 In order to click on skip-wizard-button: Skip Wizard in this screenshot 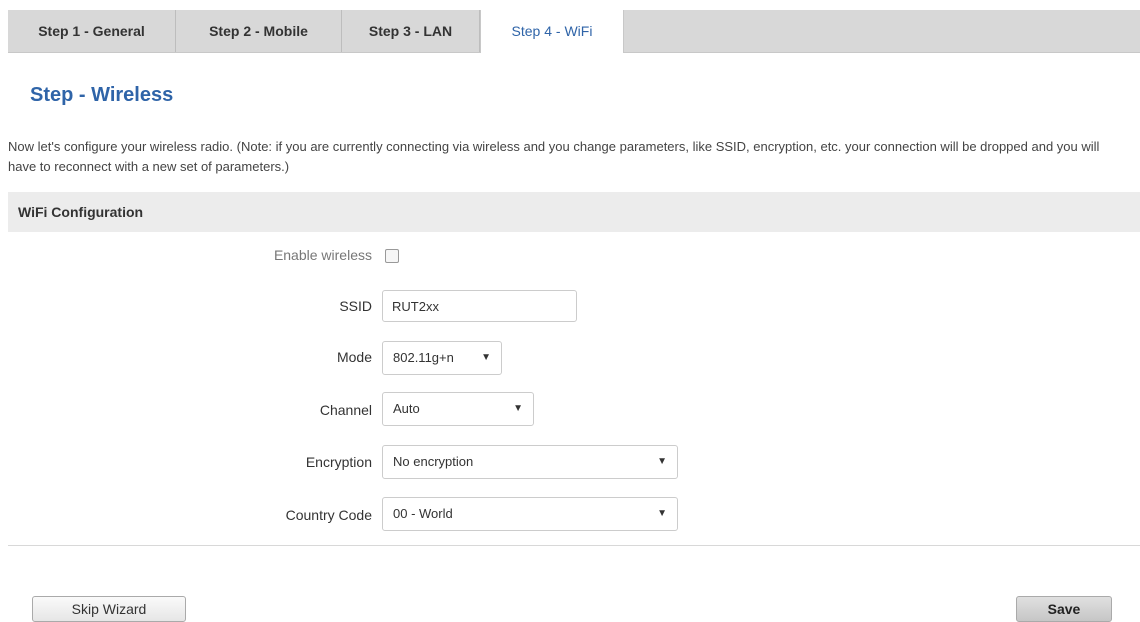, I will do `click(109, 609)`.